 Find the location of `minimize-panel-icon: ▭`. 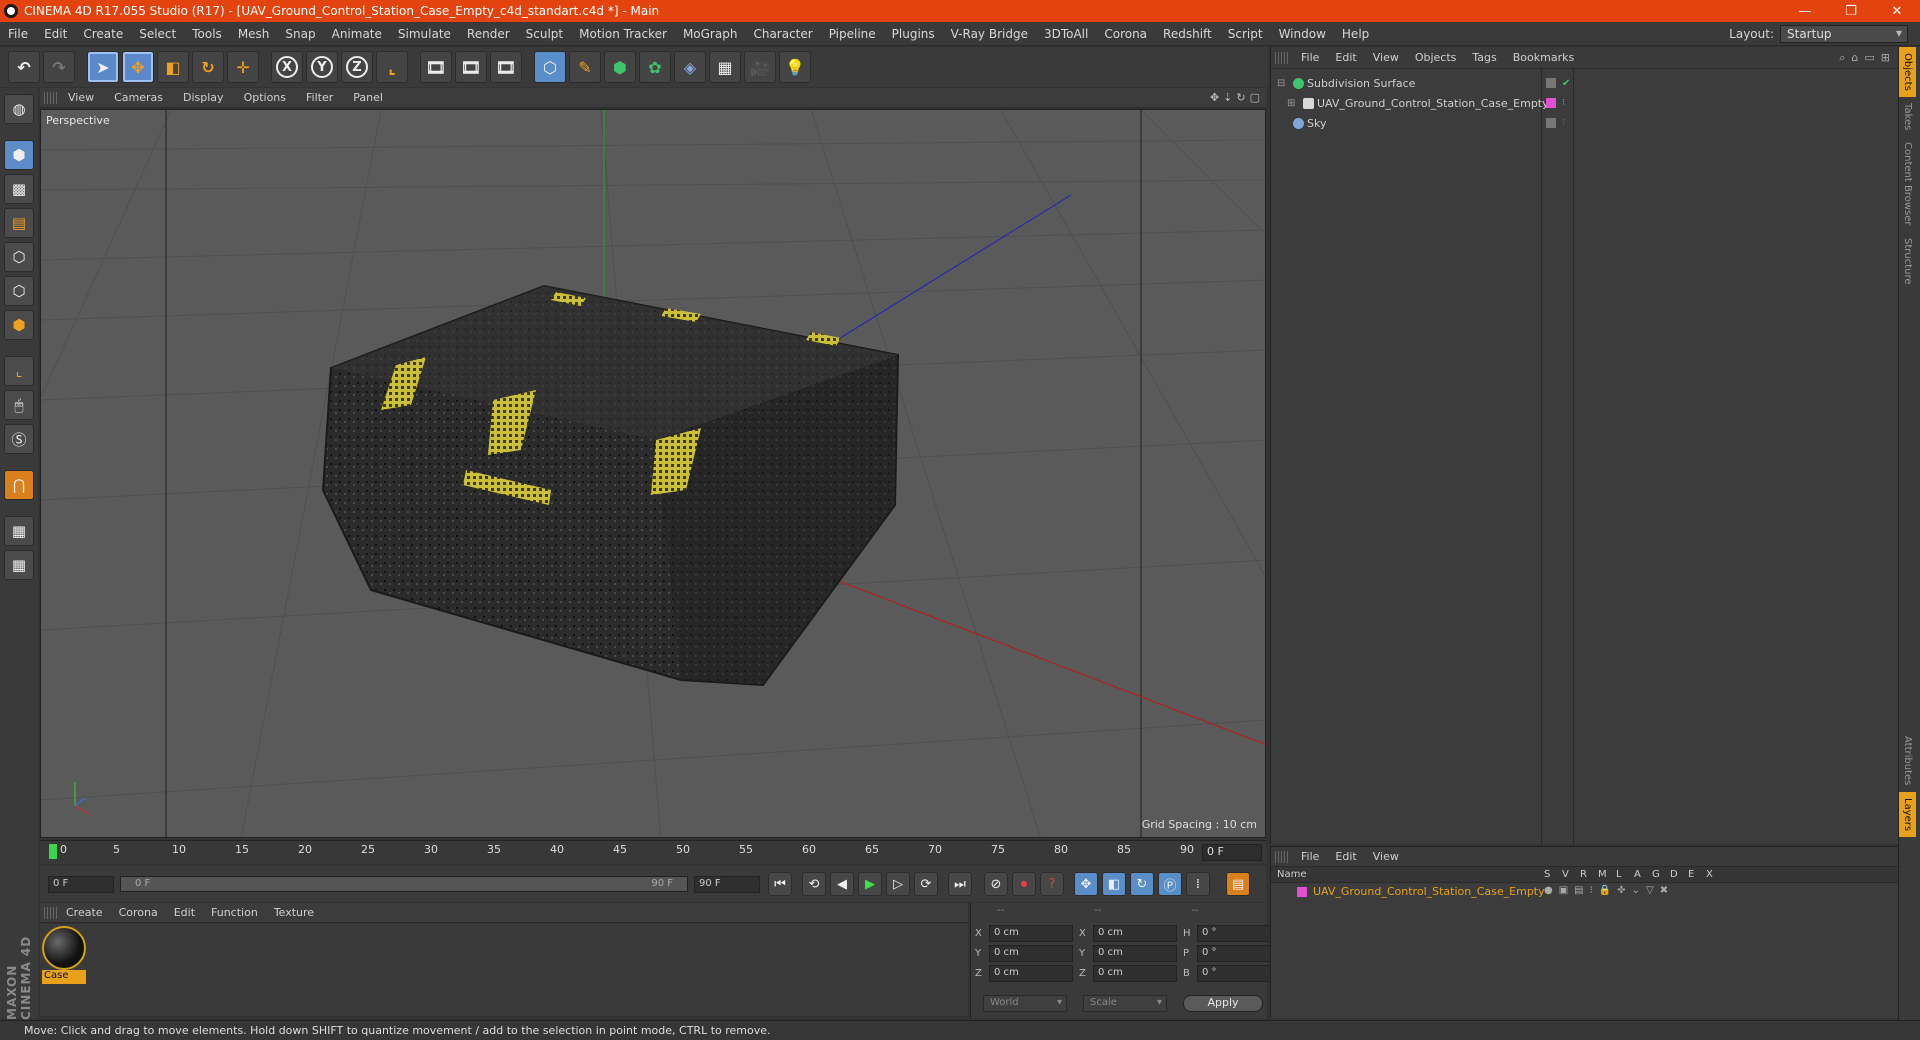

minimize-panel-icon: ▭ is located at coordinates (1869, 58).